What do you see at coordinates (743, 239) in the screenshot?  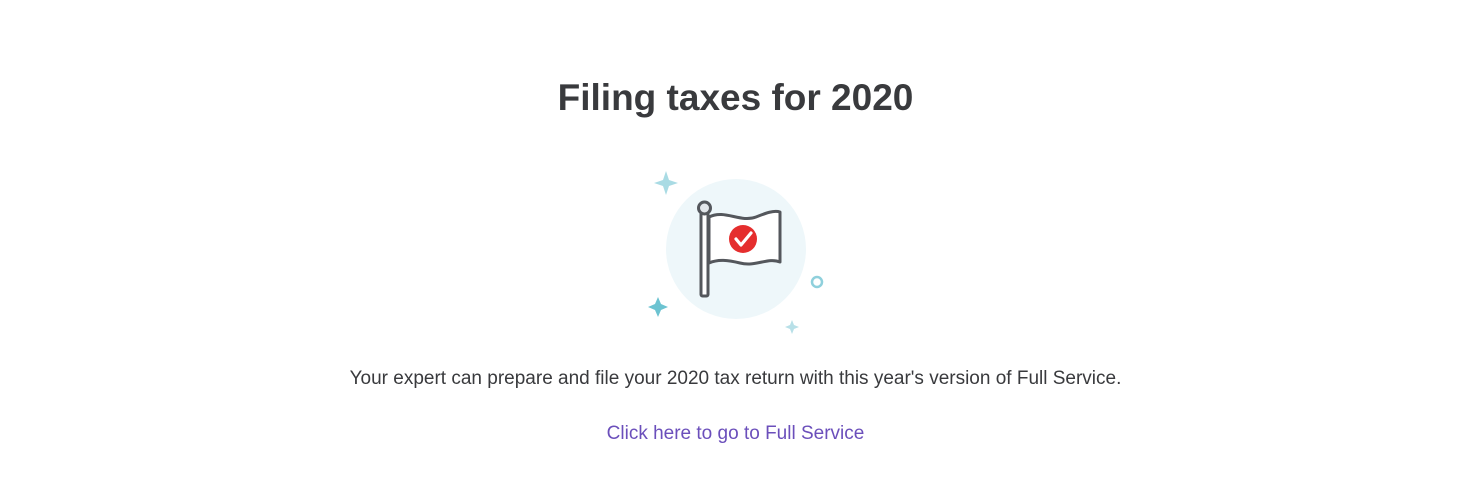 I see `check-badge` at bounding box center [743, 239].